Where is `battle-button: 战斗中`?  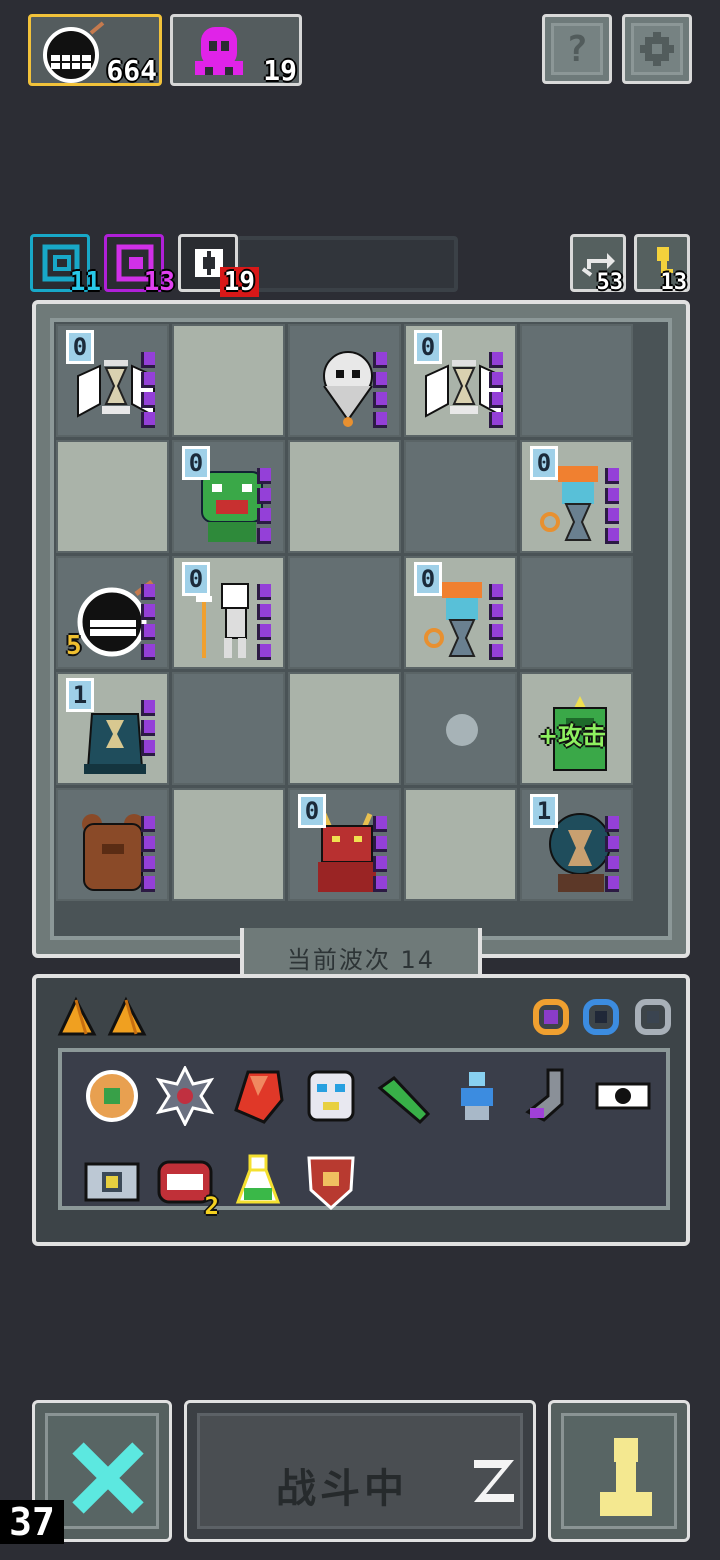 battle-button: 战斗中 is located at coordinates (360, 1471).